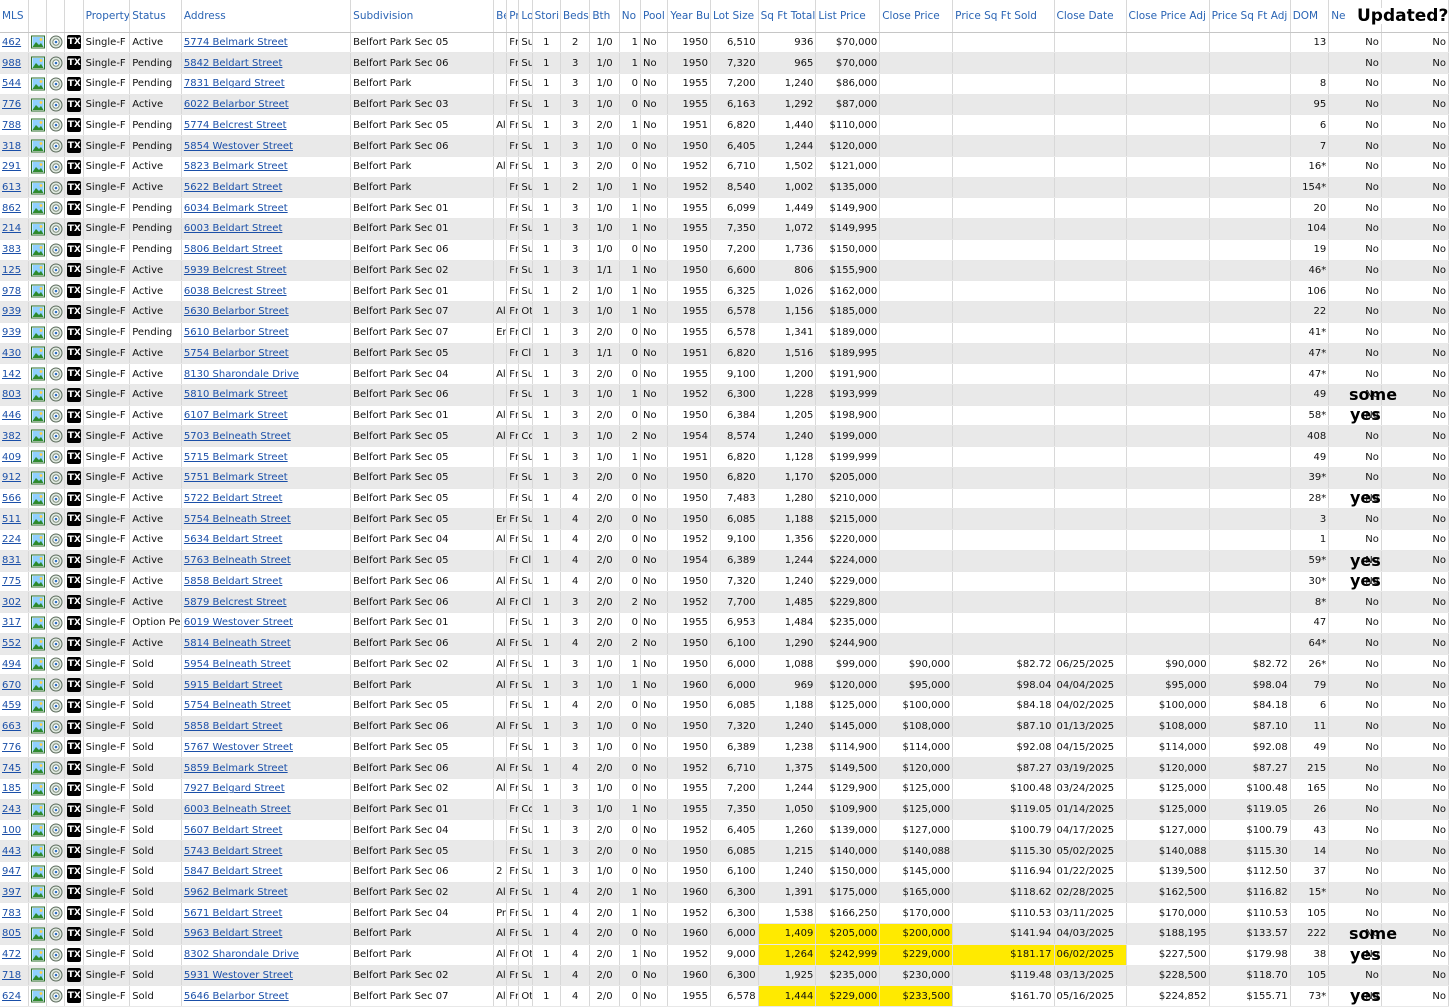 This screenshot has width=1449, height=1008. Describe the element at coordinates (238, 747) in the screenshot. I see `address-link: 5767 Westover Street` at that location.